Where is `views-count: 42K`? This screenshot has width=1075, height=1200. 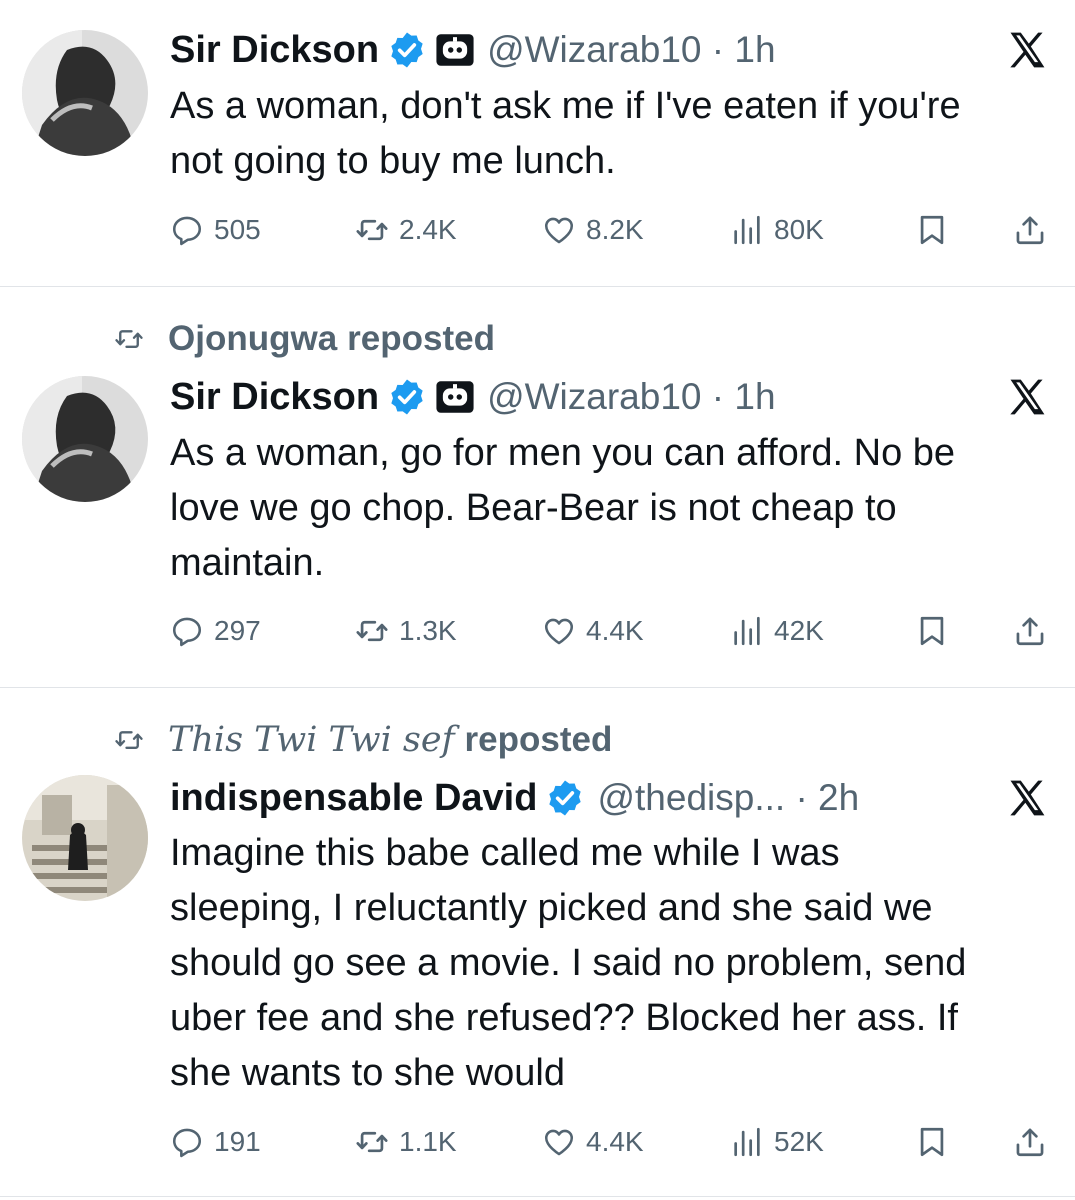
views-count: 42K is located at coordinates (799, 630).